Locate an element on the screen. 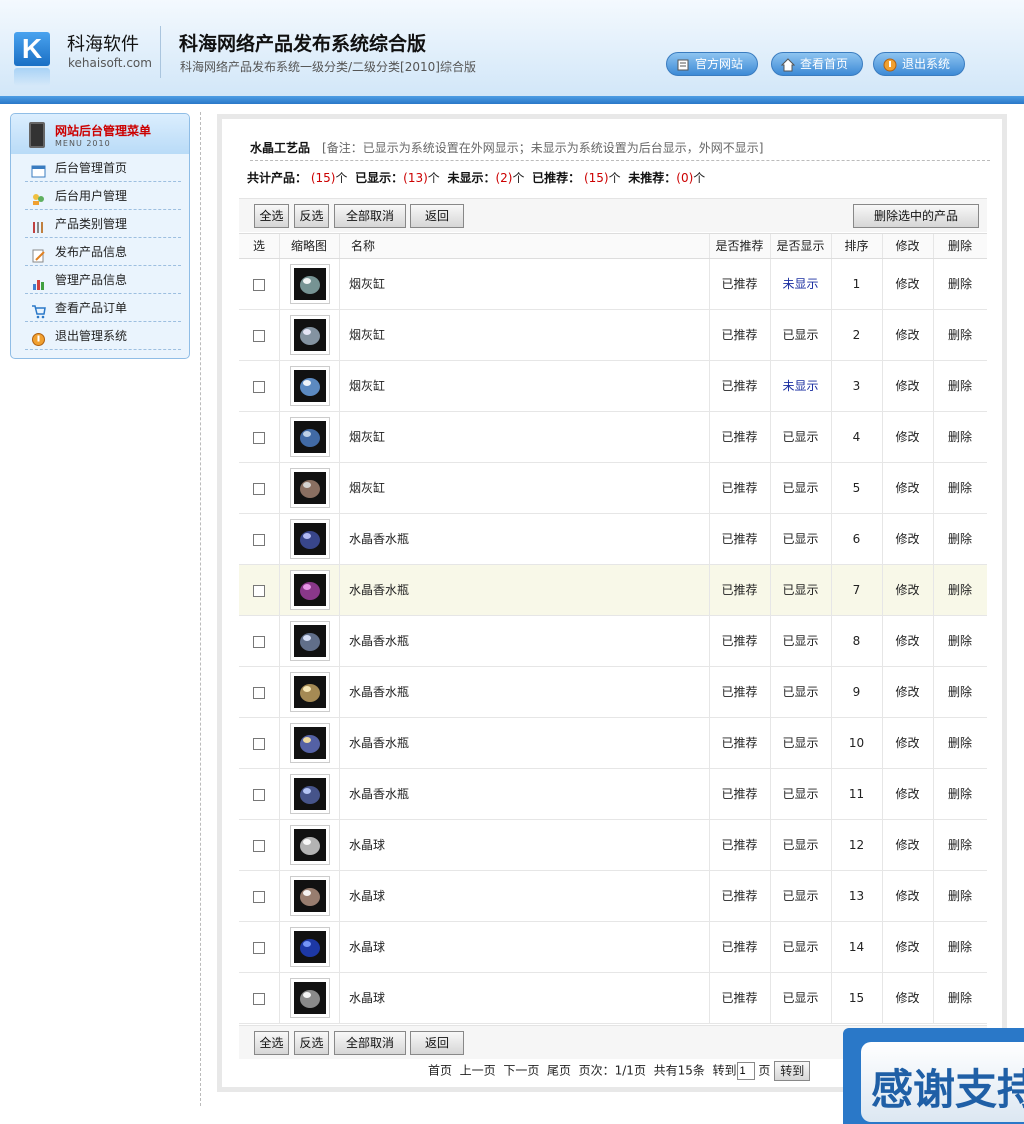 The image size is (1024, 1124). cancel-all-button: 全部取消 is located at coordinates (370, 216).